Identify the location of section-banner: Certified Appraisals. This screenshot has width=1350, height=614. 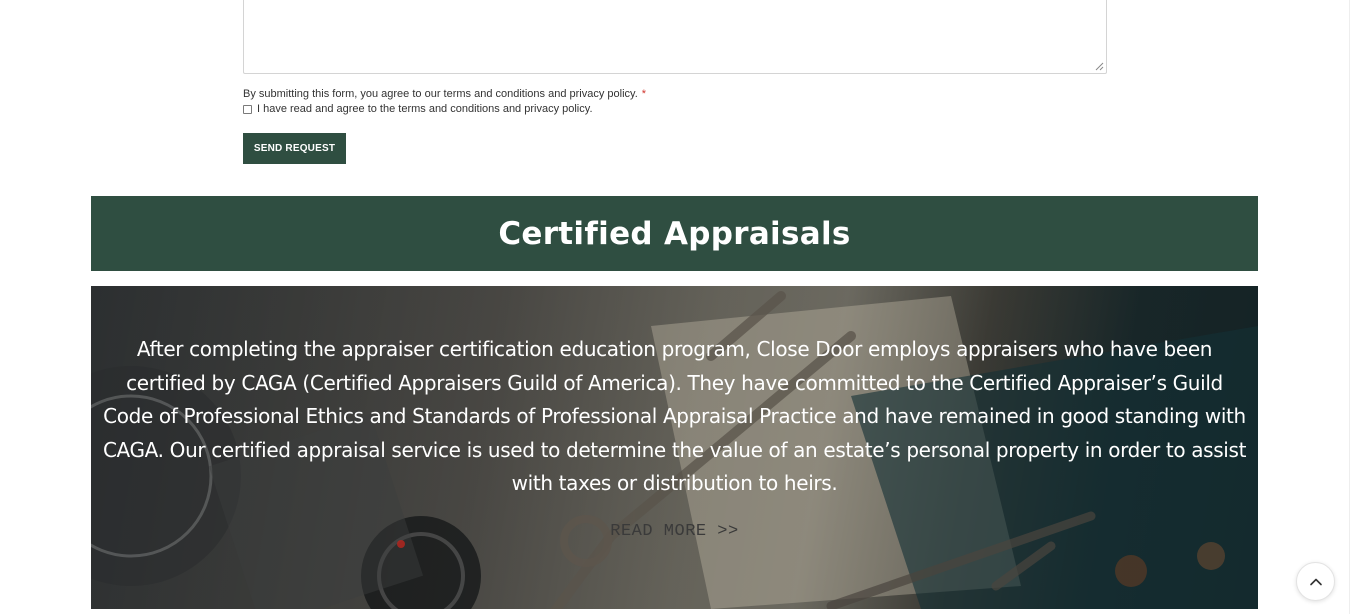
(674, 233).